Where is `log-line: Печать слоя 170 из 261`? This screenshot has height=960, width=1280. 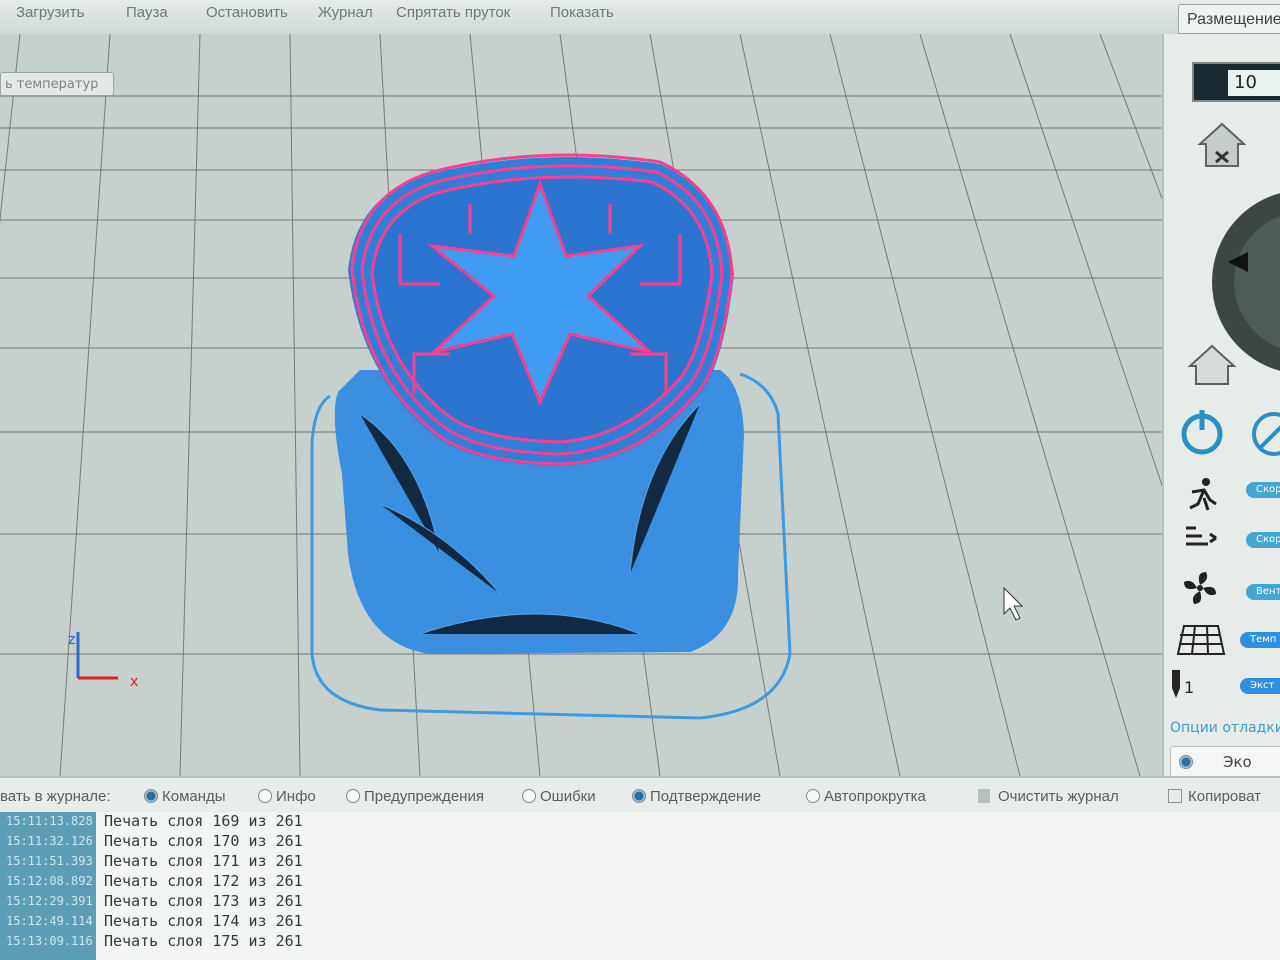
log-line: Печать слоя 170 из 261 is located at coordinates (203, 841).